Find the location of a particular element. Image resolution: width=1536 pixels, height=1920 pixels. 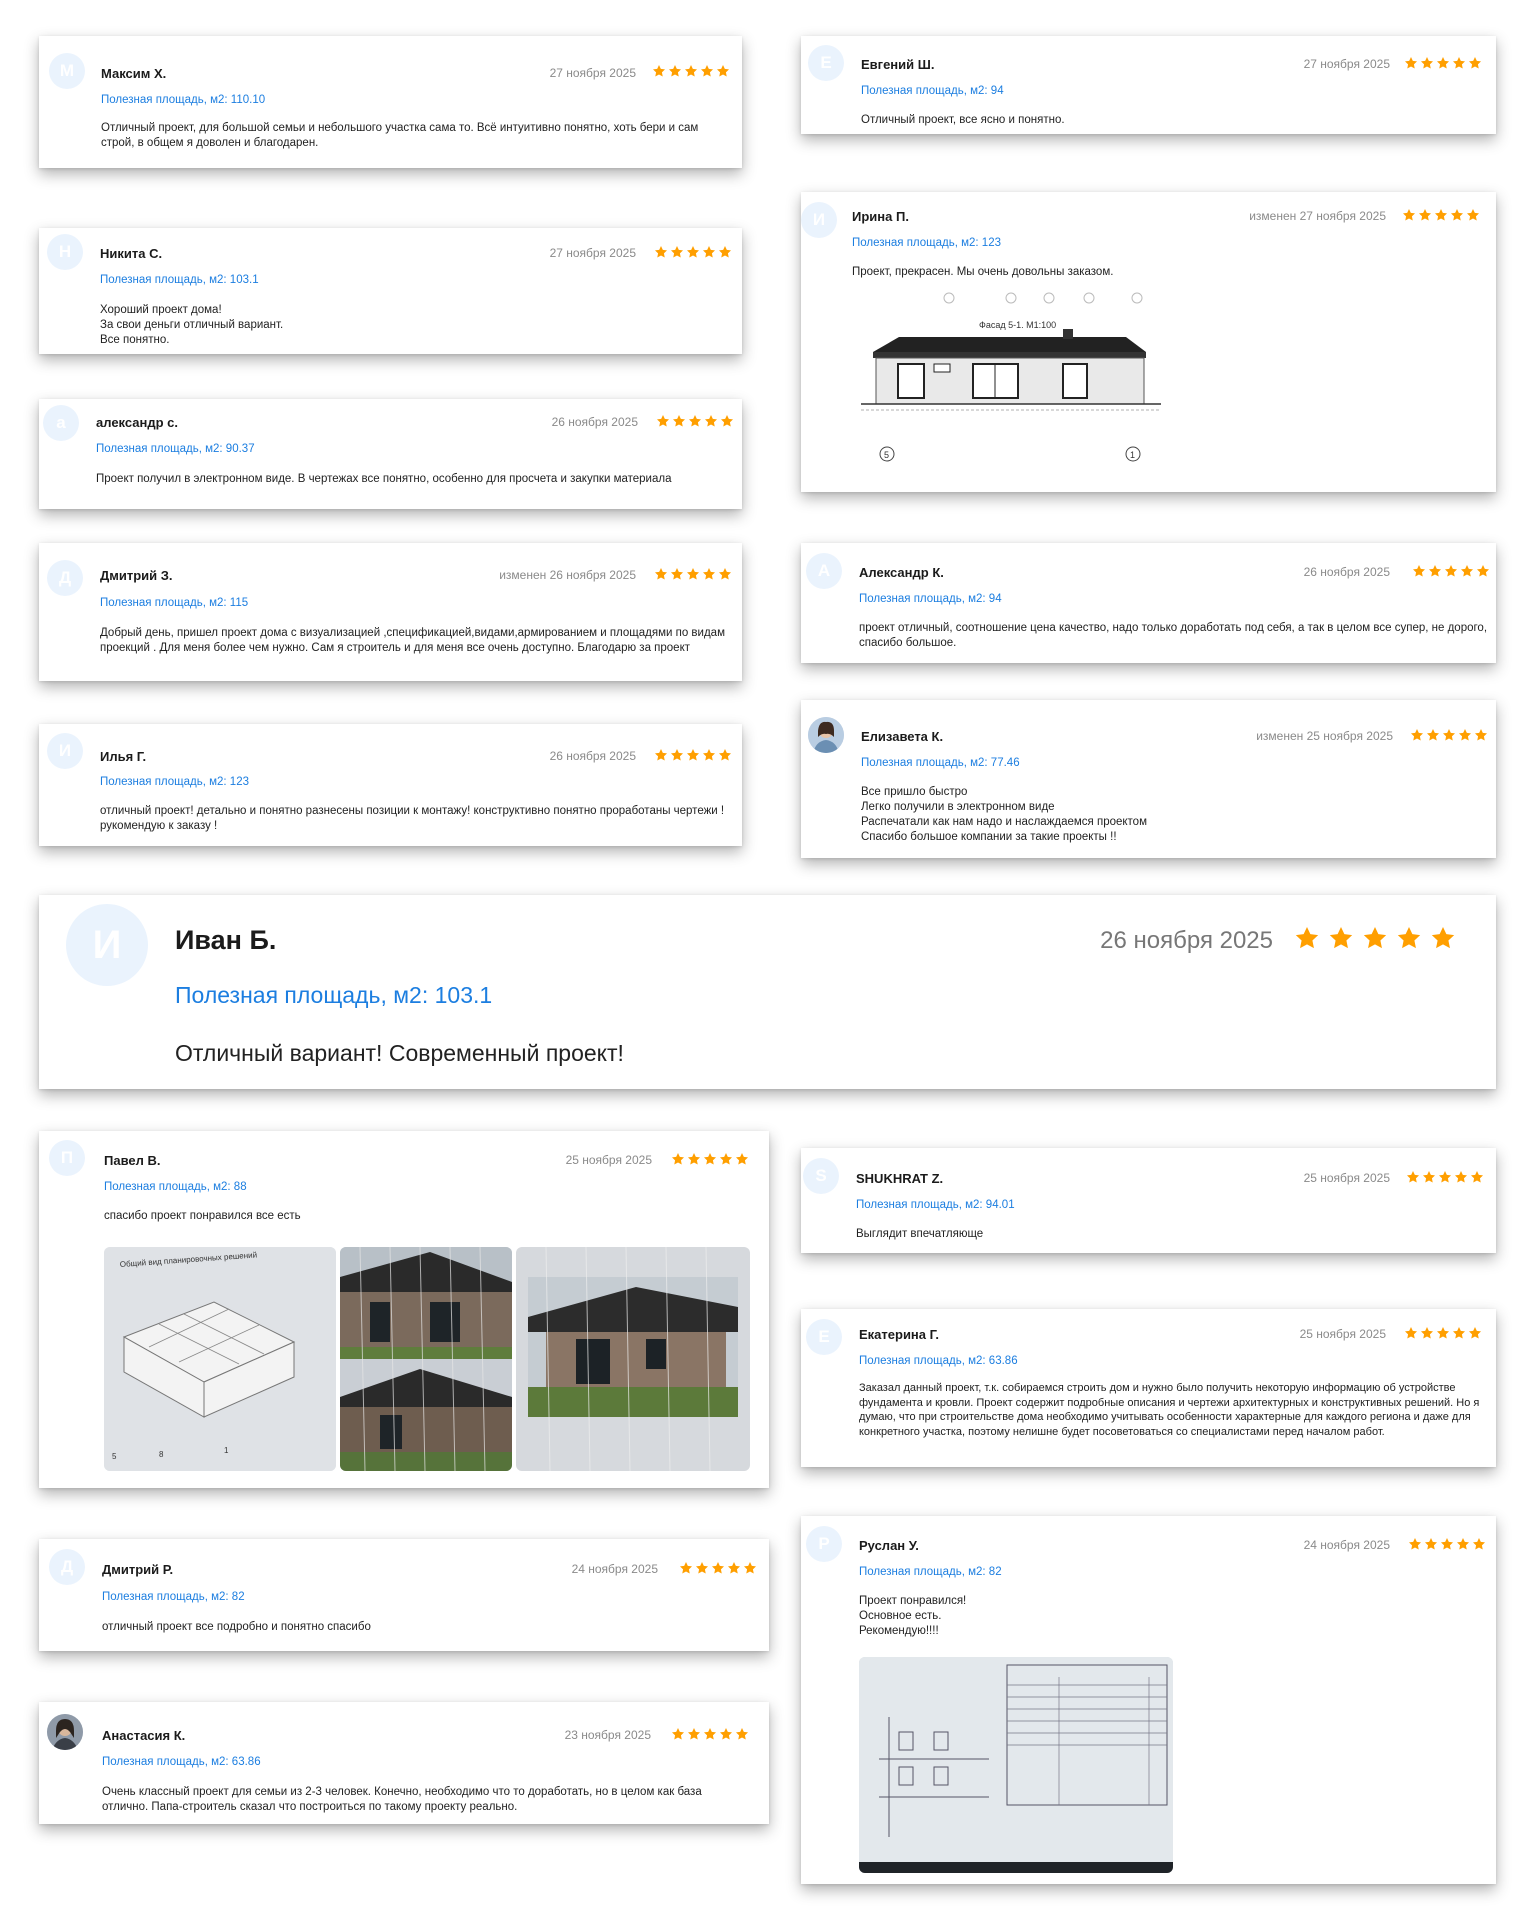

review-date: 23 ноября 2025 is located at coordinates (607, 1735).